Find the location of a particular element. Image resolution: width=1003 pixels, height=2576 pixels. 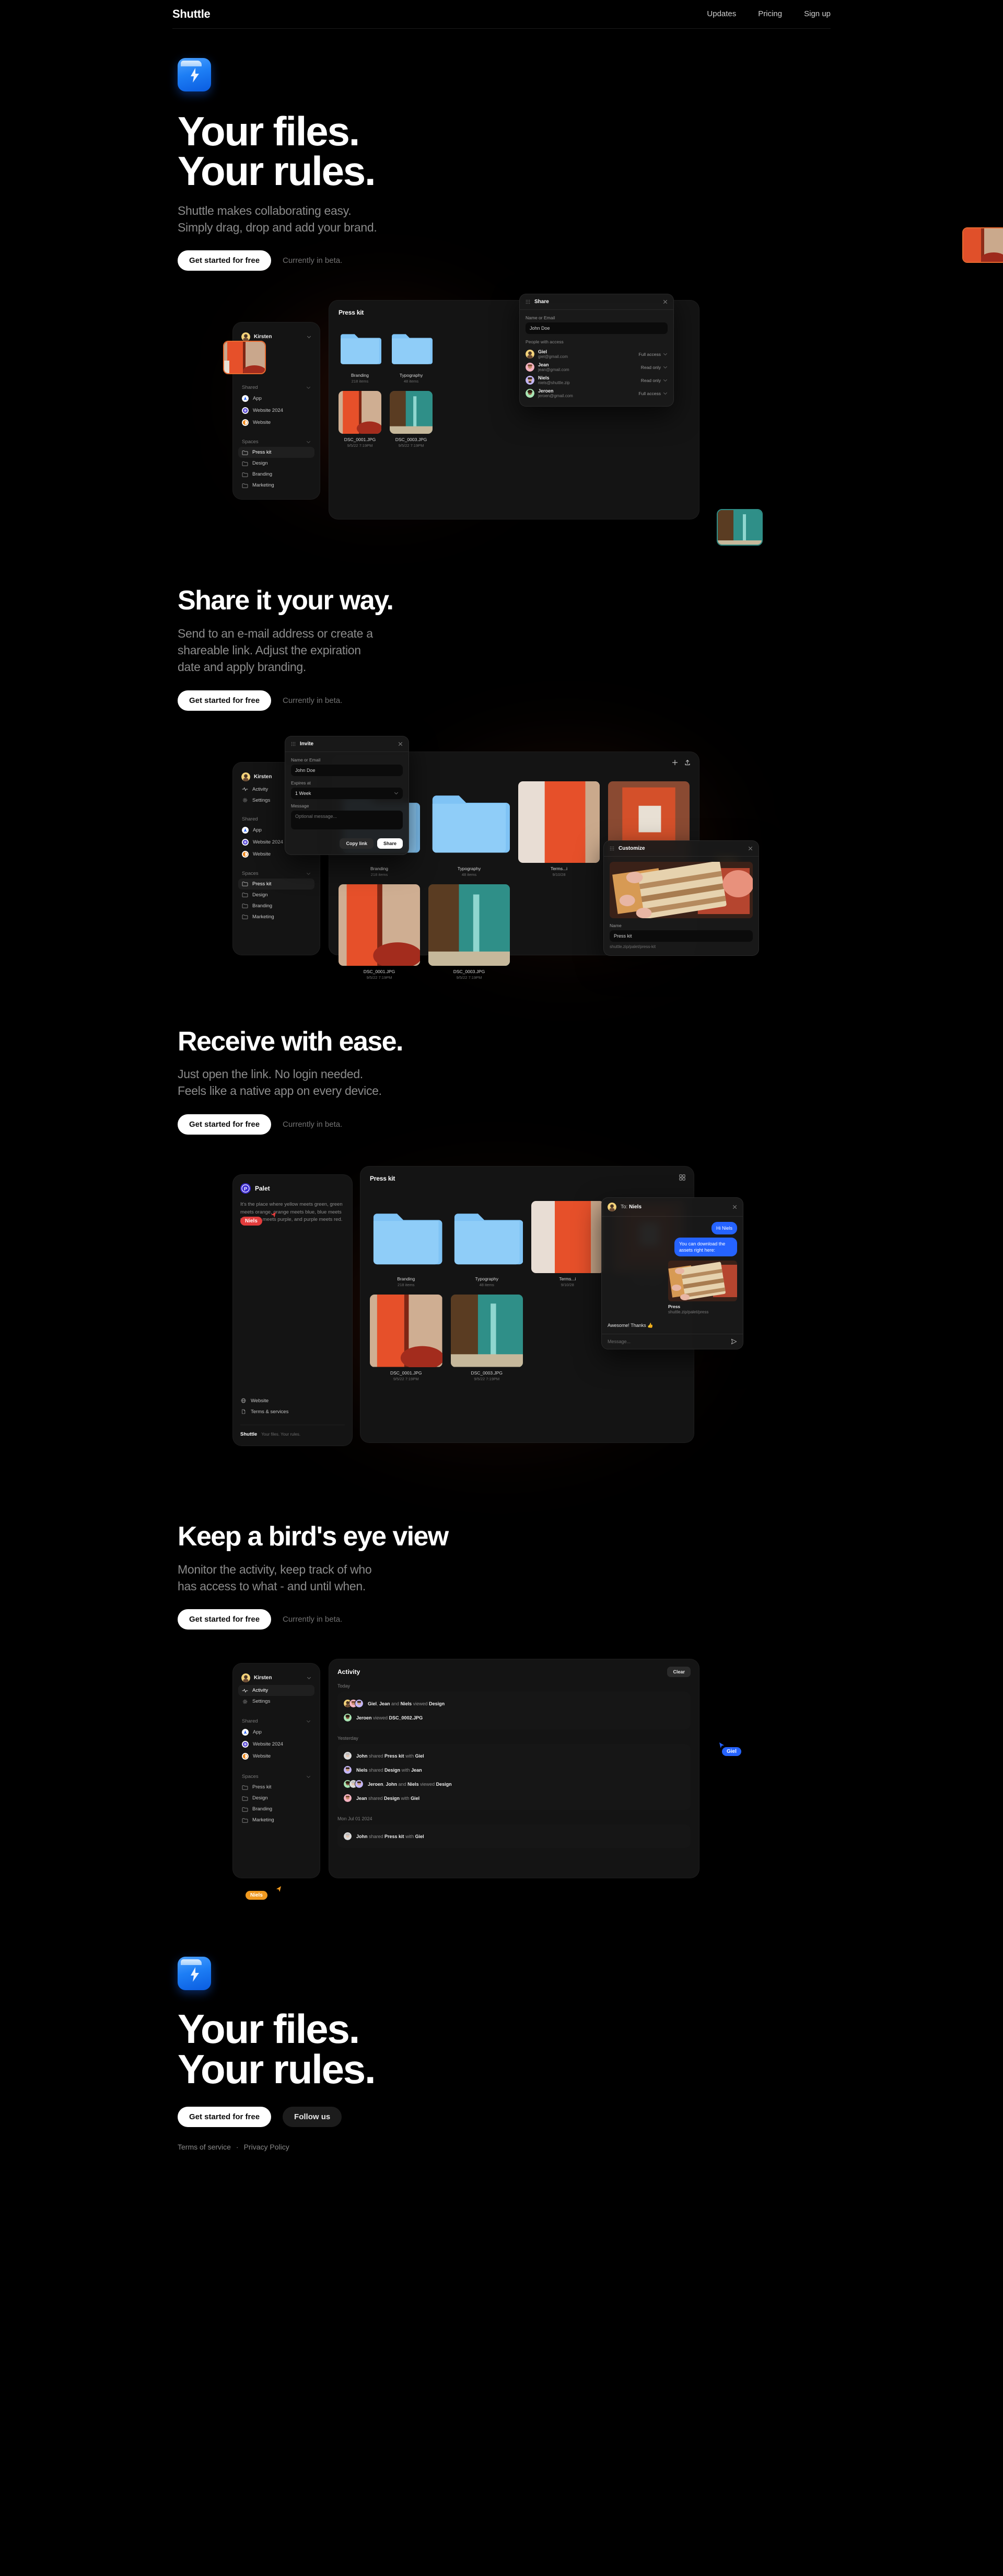

cursor-arrow-icon is located at coordinates (273, 1215).